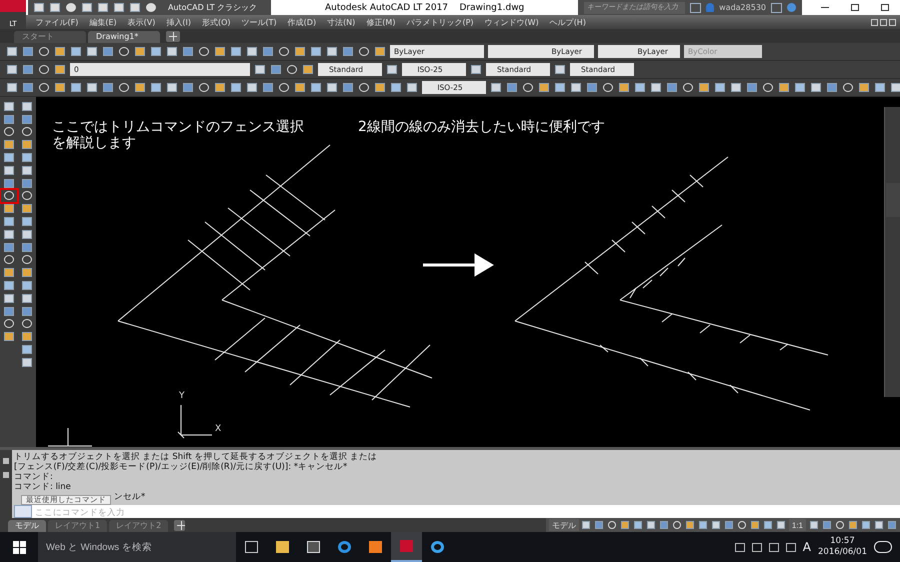  Describe the element at coordinates (568, 22) in the screenshot. I see `menu-item: ヘルプ(H)` at that location.